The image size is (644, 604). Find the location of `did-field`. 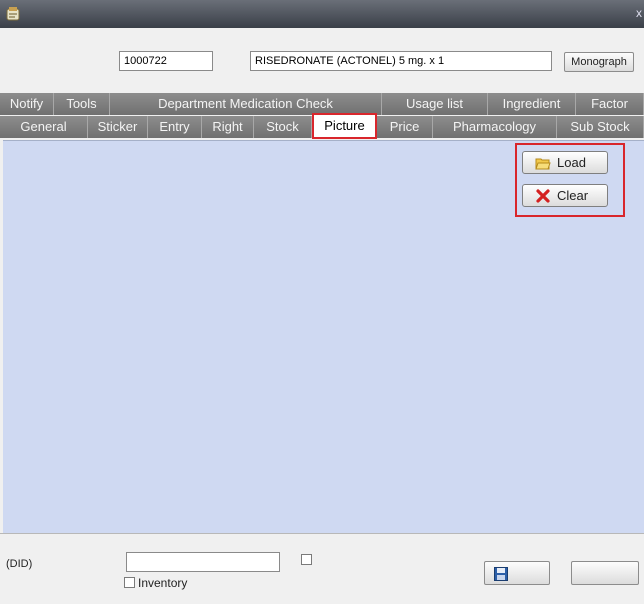

did-field is located at coordinates (203, 562).